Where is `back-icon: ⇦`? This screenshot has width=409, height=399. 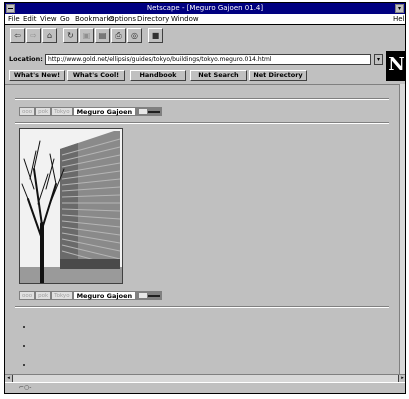 back-icon: ⇦ is located at coordinates (17, 35).